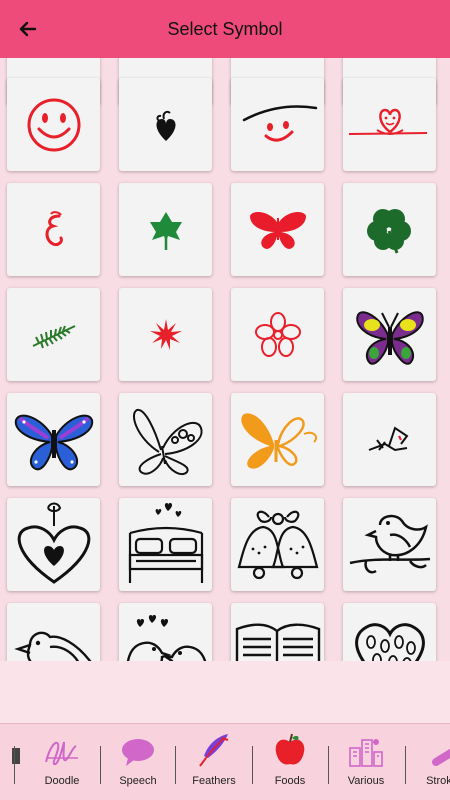 This screenshot has width=450, height=800. I want to click on category-speech: Speech, so click(138, 762).